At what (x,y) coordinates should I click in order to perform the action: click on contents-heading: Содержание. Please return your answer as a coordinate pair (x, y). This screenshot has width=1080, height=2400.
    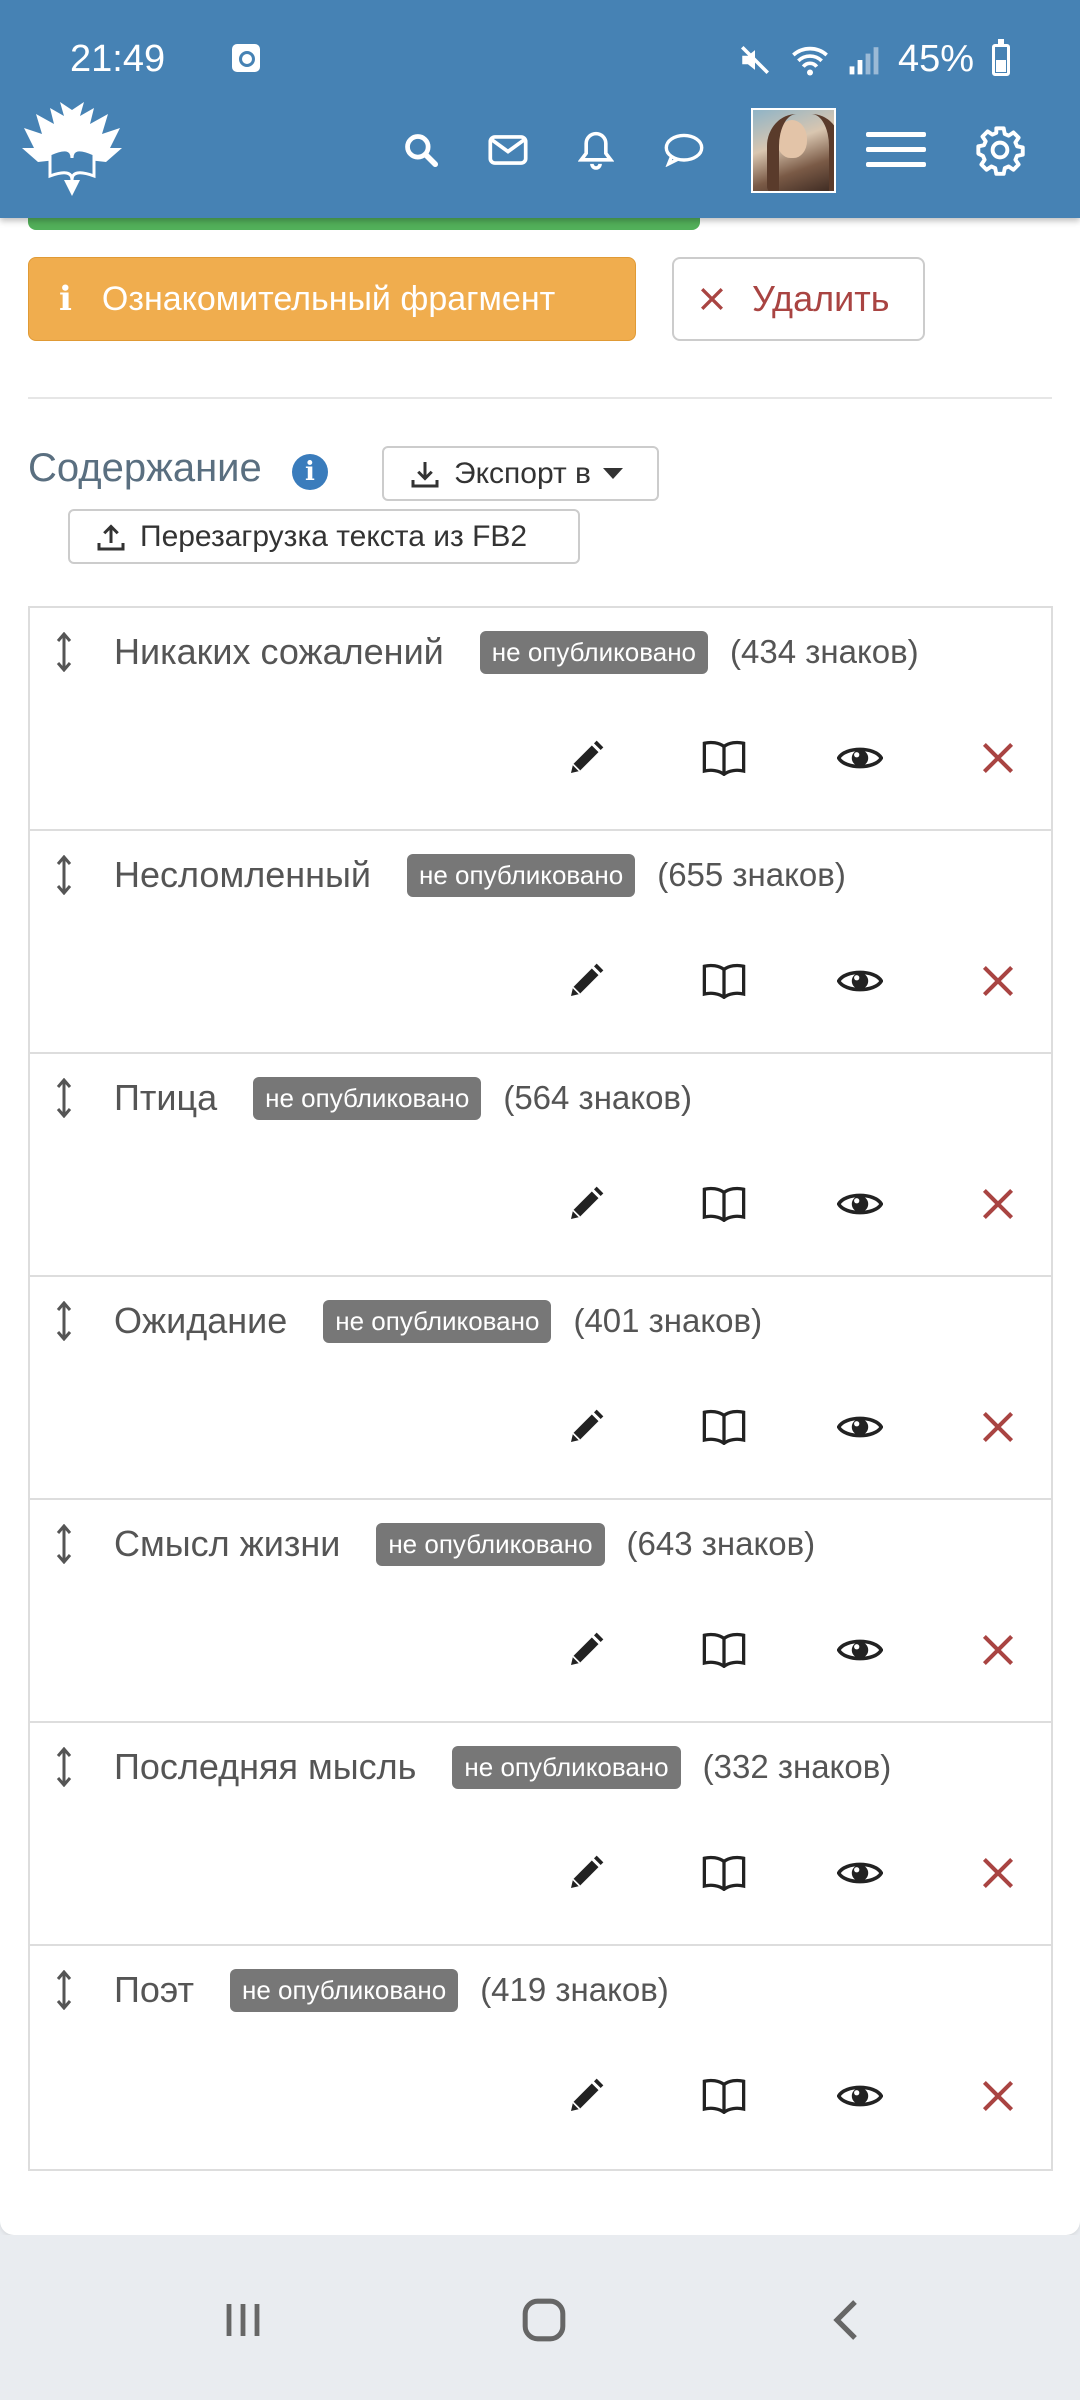
    Looking at the image, I should click on (145, 468).